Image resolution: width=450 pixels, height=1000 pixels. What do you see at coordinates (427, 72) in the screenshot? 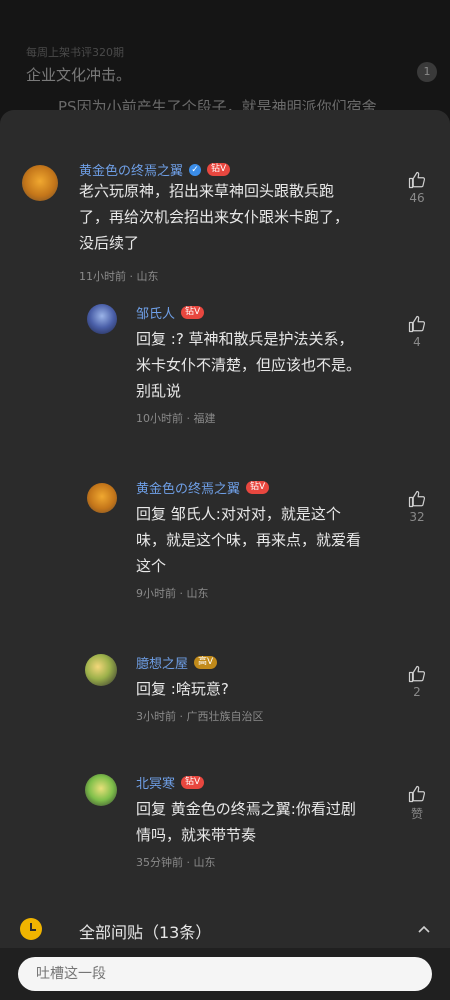
I see `paragraph-comment-count-badge: 1` at bounding box center [427, 72].